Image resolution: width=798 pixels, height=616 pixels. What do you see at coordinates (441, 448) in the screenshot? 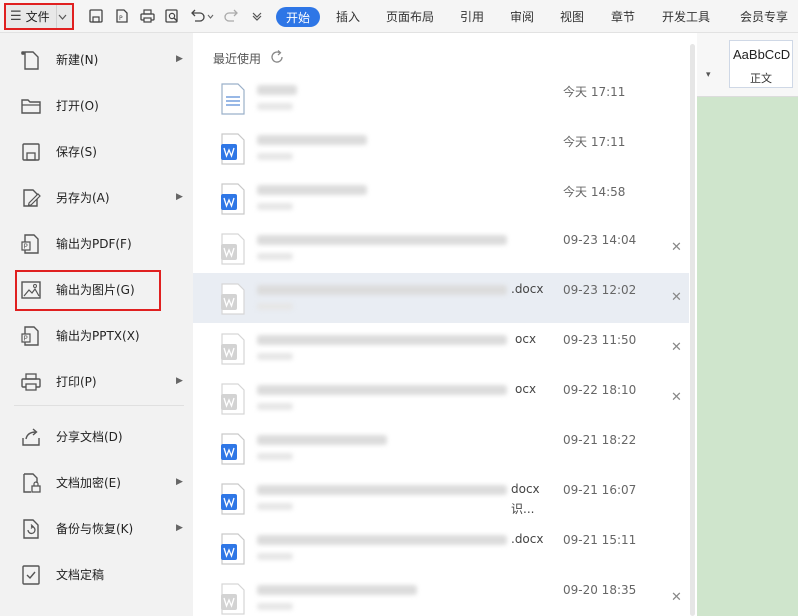
I see `recent-file-row: 09-21 18:22` at bounding box center [441, 448].